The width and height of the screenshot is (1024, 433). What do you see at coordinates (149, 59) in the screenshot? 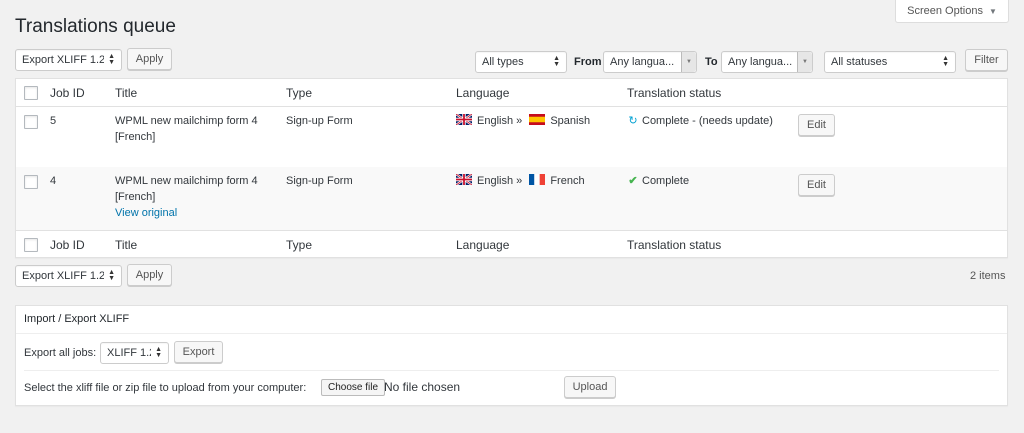
I see `apply-button-top: Apply` at bounding box center [149, 59].